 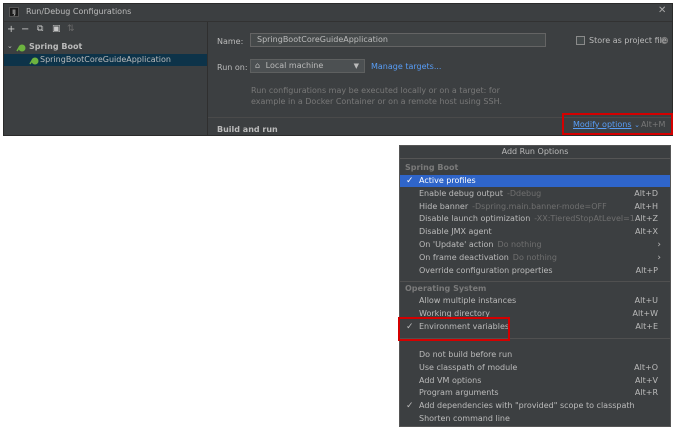 I want to click on menu-item-label: Enable debug output -Ddebug, so click(x=480, y=194).